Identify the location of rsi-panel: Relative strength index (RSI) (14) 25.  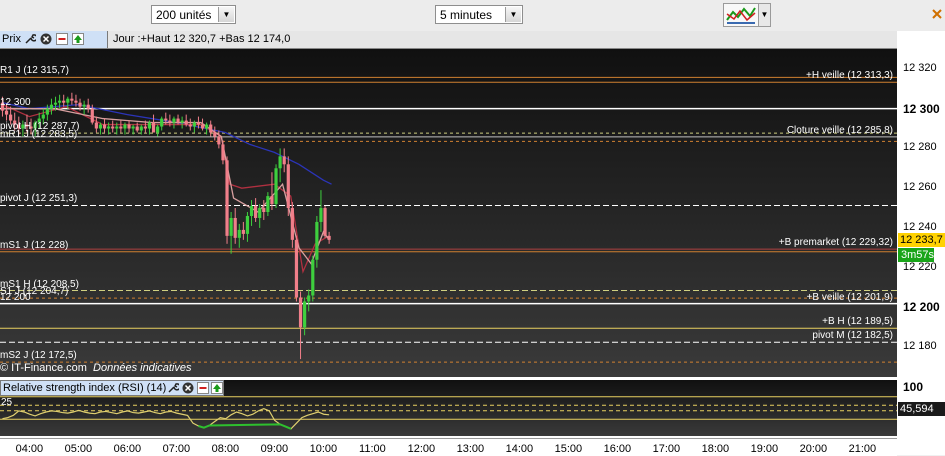
(448, 408).